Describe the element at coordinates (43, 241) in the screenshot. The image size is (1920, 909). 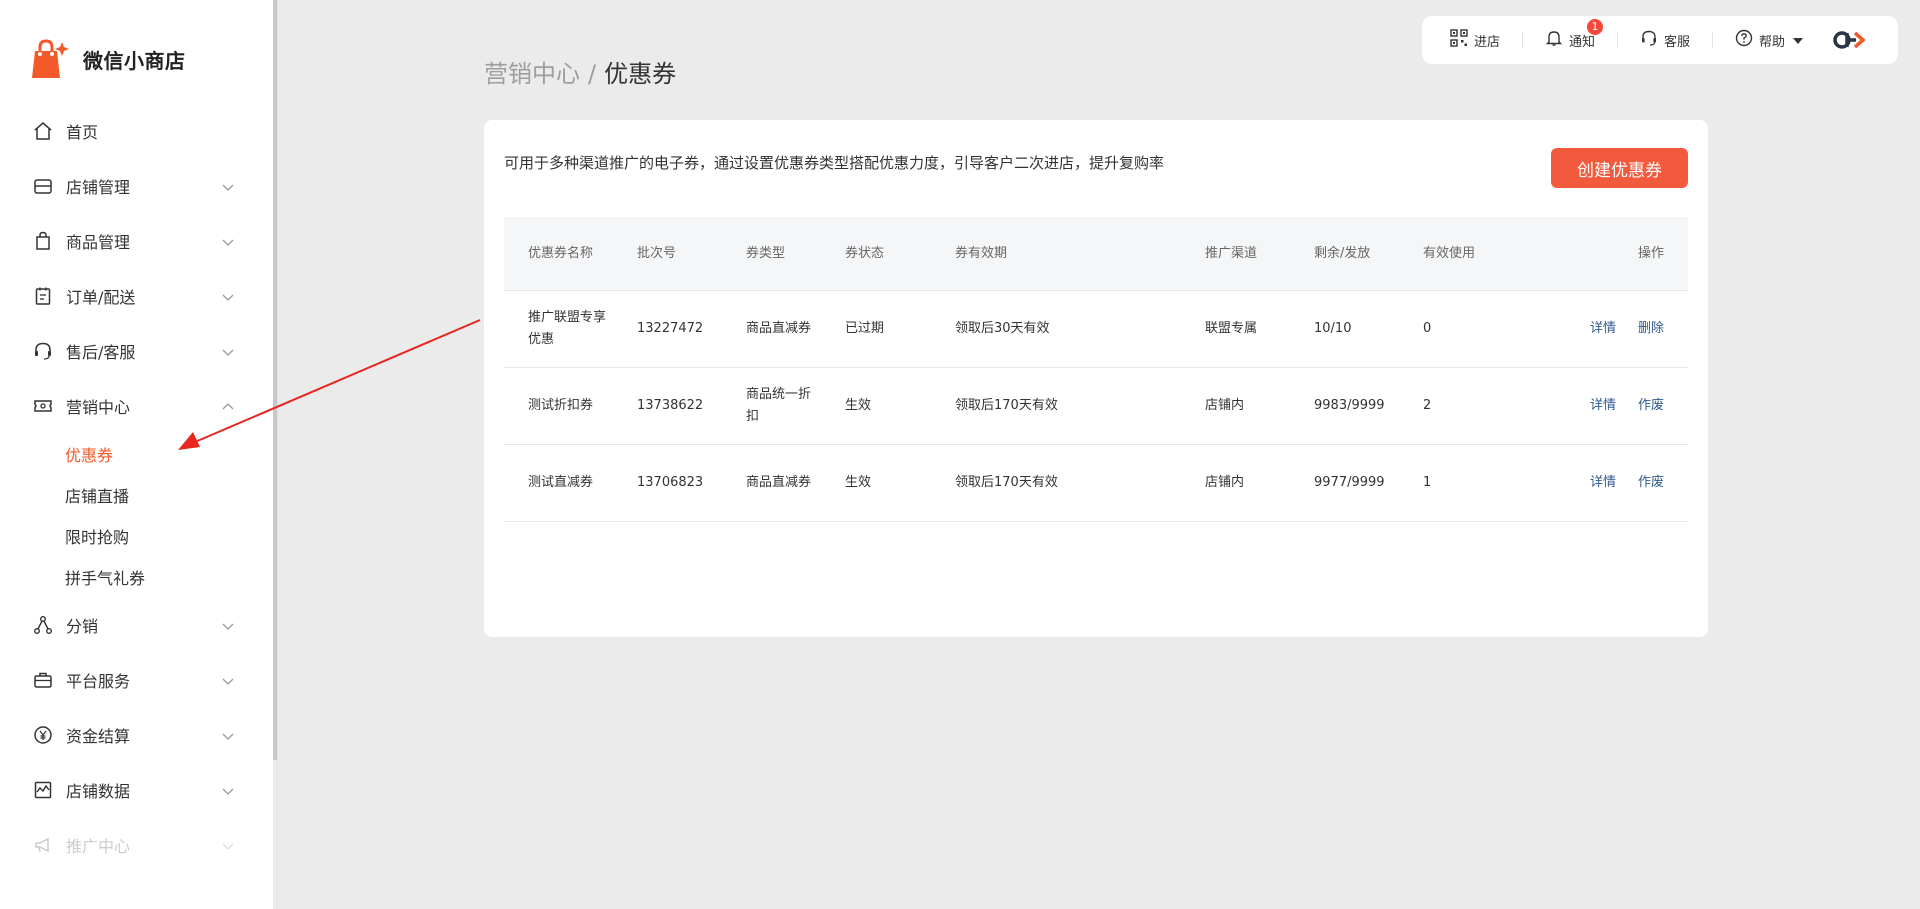
I see `bag-icon` at that location.